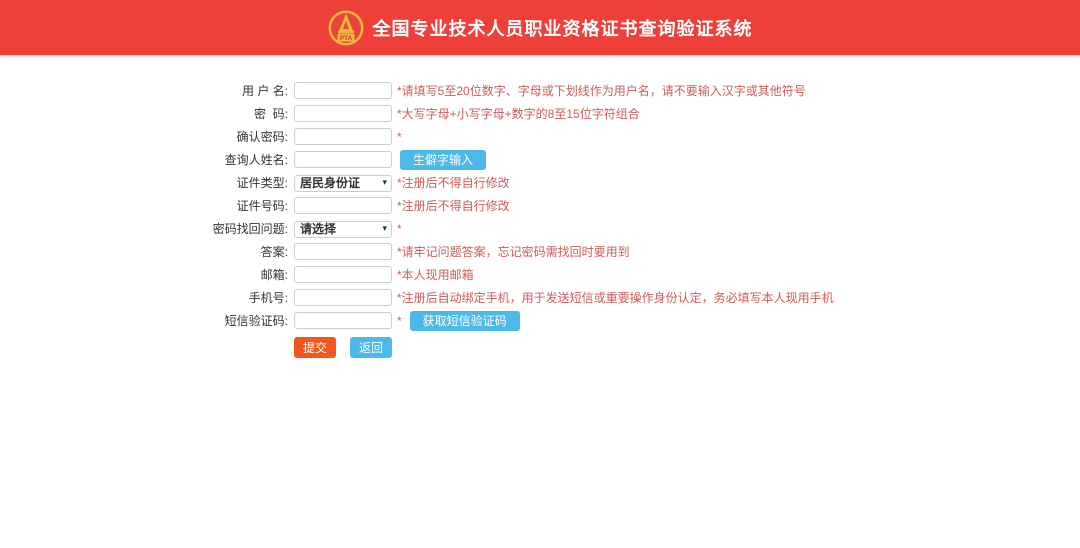 Image resolution: width=1080 pixels, height=548 pixels. I want to click on confirm-password-input, so click(343, 136).